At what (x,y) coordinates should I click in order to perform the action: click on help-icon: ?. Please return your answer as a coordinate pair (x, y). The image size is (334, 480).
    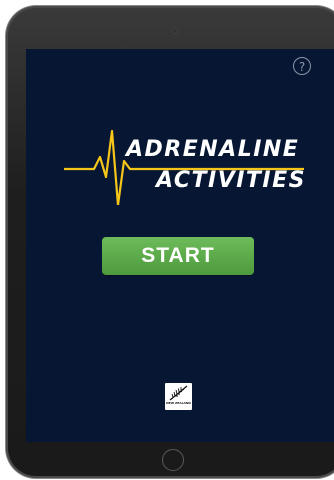
    Looking at the image, I should click on (302, 66).